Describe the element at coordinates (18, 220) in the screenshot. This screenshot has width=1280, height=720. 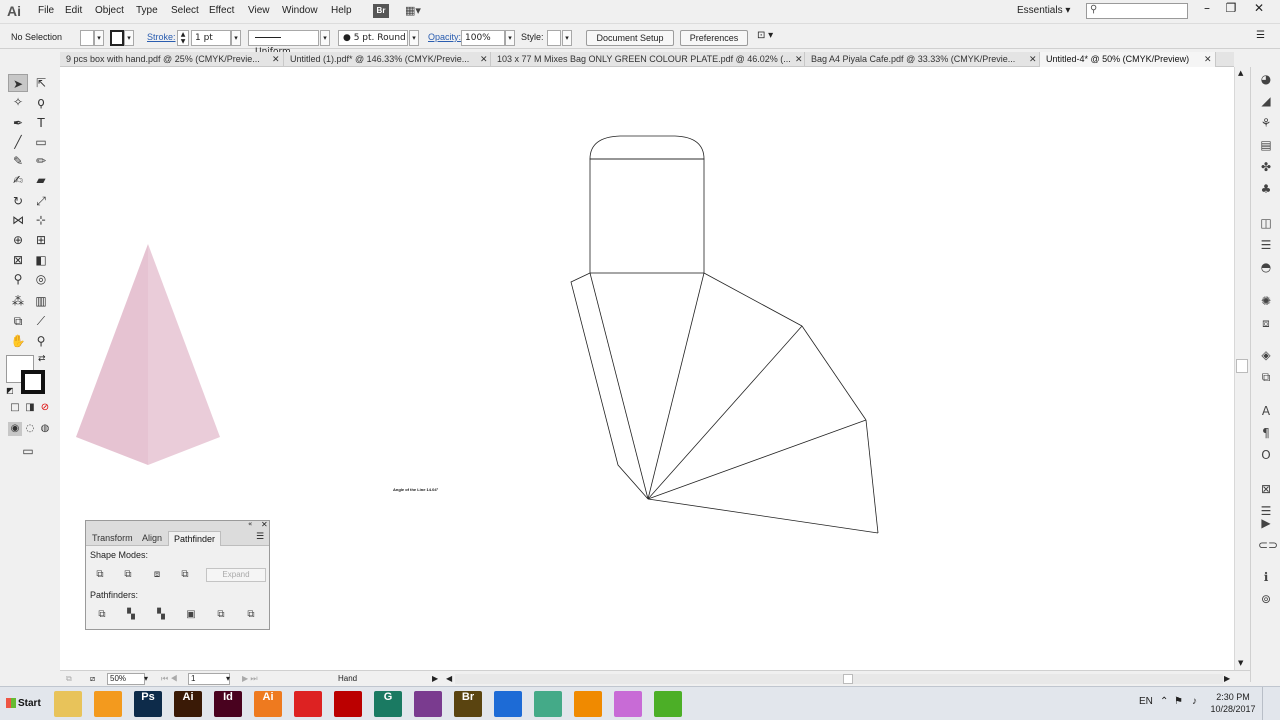
I see `width-tool-icon: ⋈` at that location.